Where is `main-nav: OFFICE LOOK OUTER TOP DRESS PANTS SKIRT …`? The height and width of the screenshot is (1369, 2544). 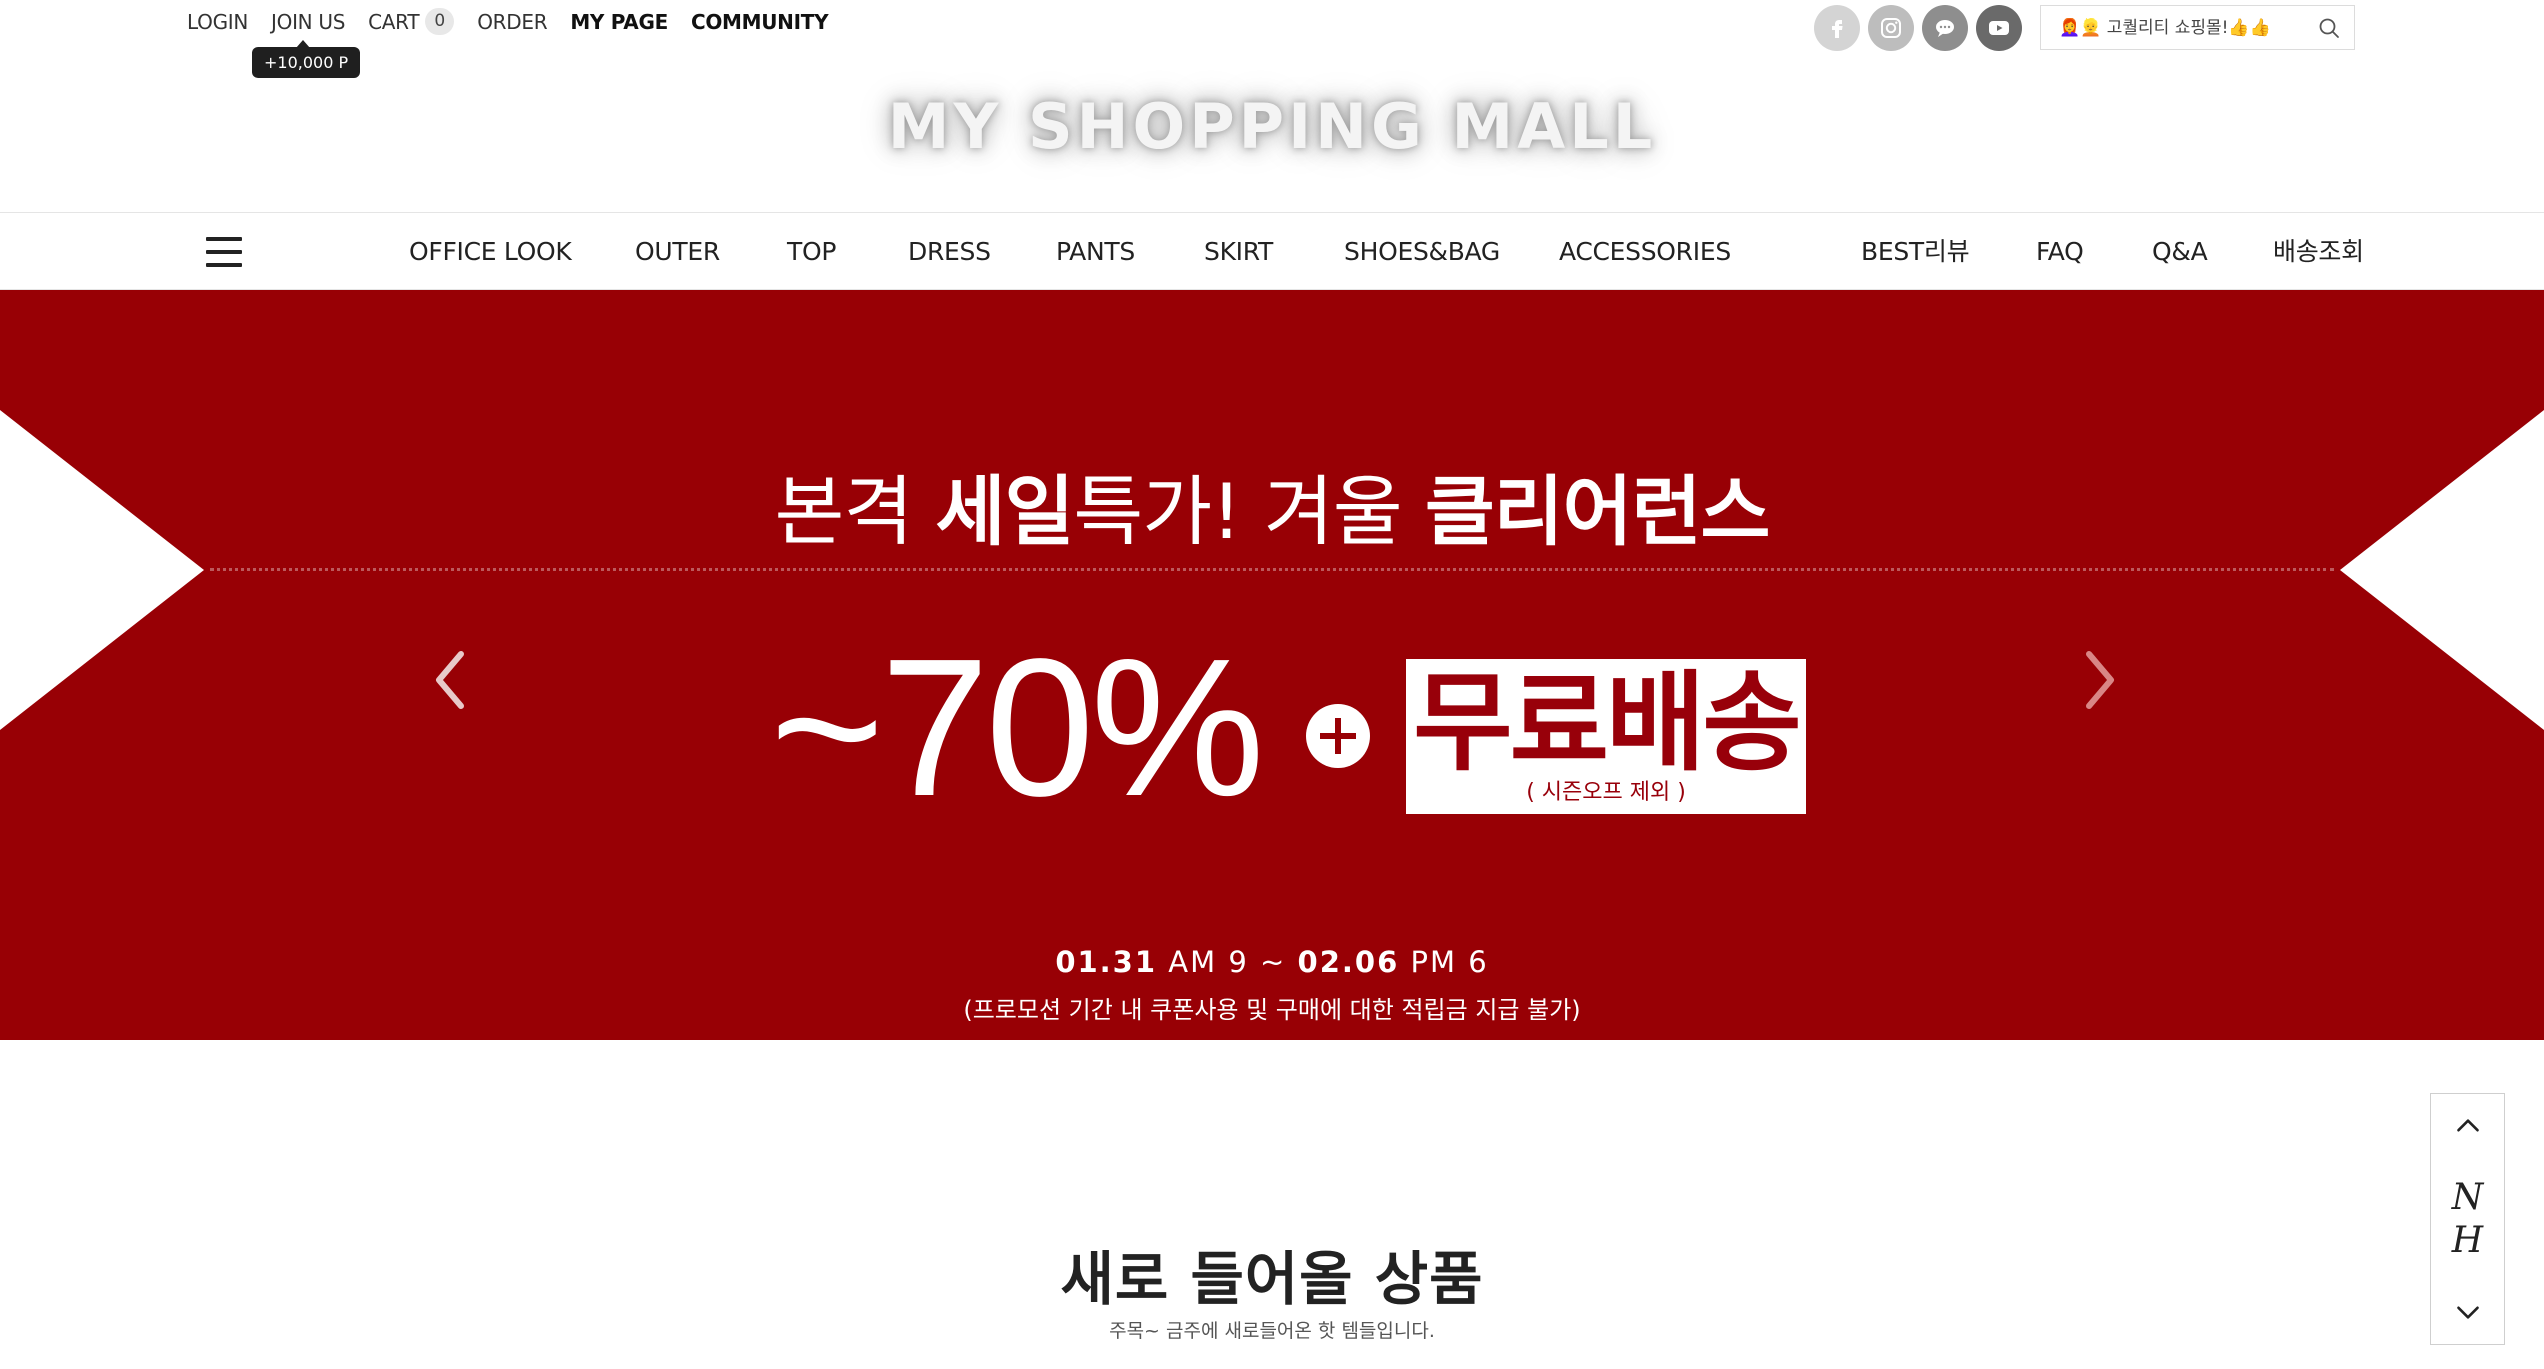
main-nav: OFFICE LOOK OUTER TOP DRESS PANTS SKIRT … is located at coordinates (1272, 251).